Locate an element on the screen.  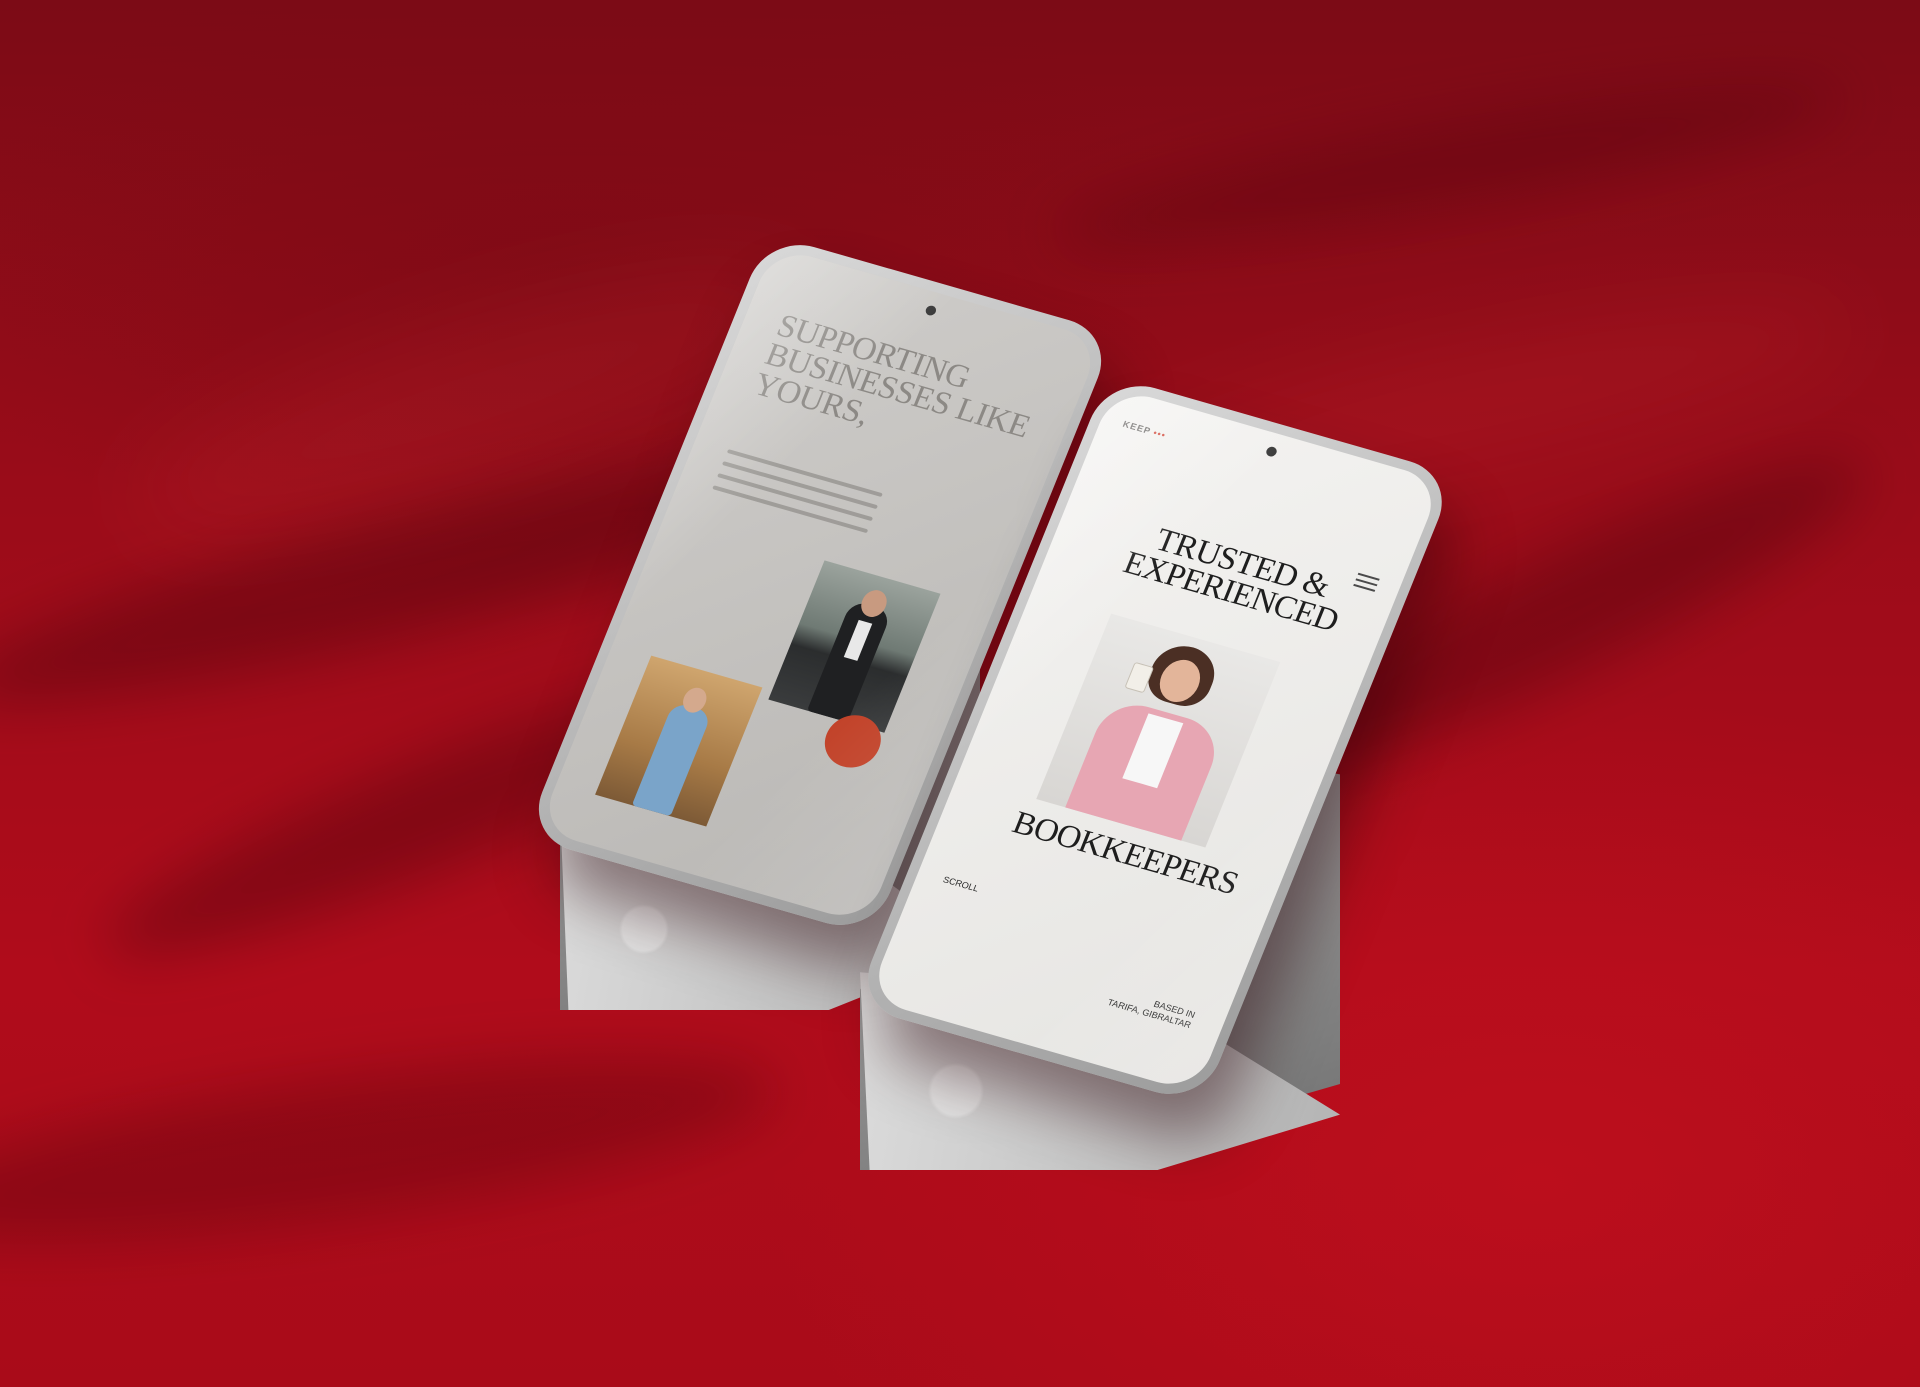
woman-photo is located at coordinates (679, 741).